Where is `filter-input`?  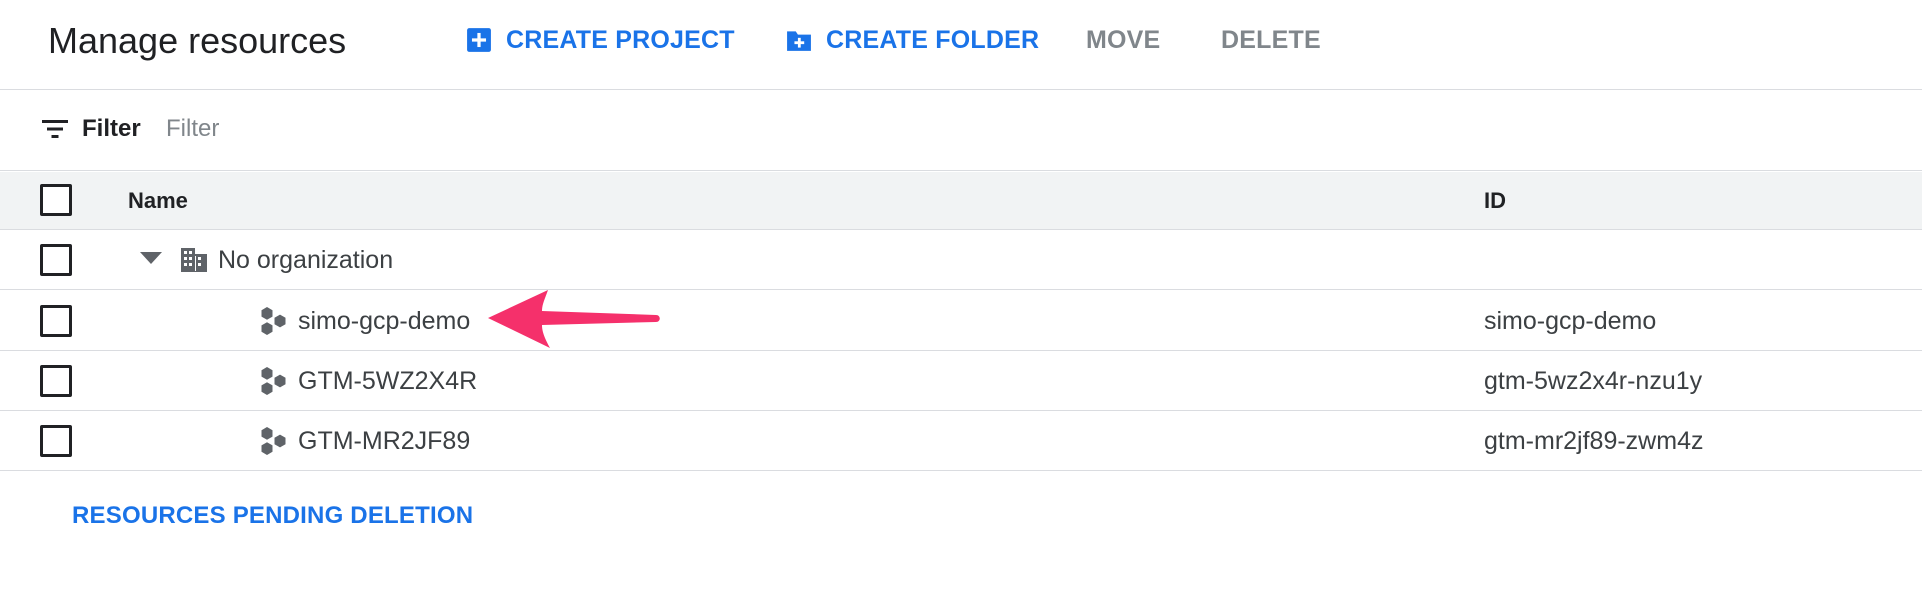
filter-input is located at coordinates (516, 129).